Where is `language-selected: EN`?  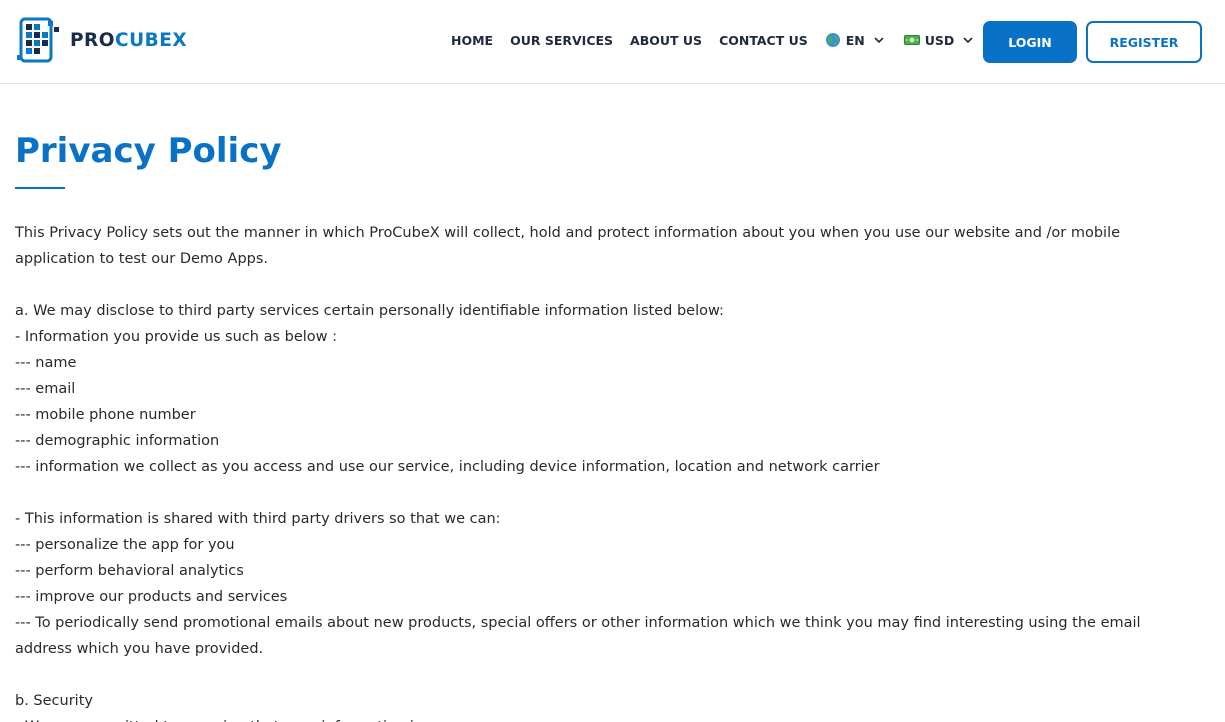
language-selected: EN is located at coordinates (855, 40).